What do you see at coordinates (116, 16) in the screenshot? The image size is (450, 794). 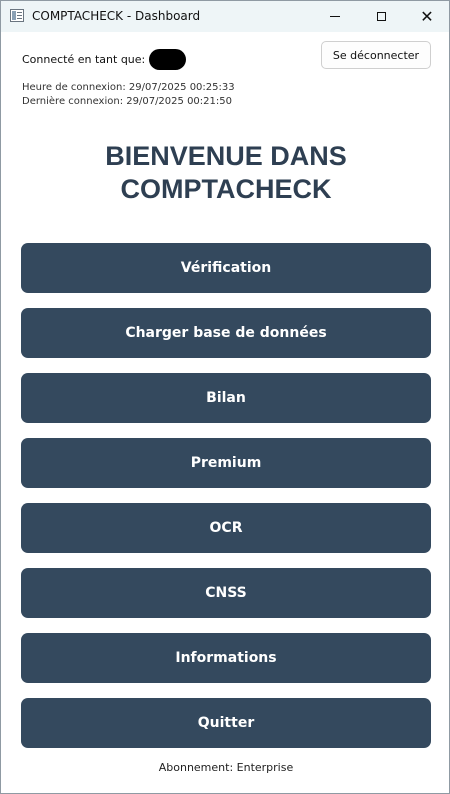 I see `window-title: COMPTACHECK - Dashboard` at bounding box center [116, 16].